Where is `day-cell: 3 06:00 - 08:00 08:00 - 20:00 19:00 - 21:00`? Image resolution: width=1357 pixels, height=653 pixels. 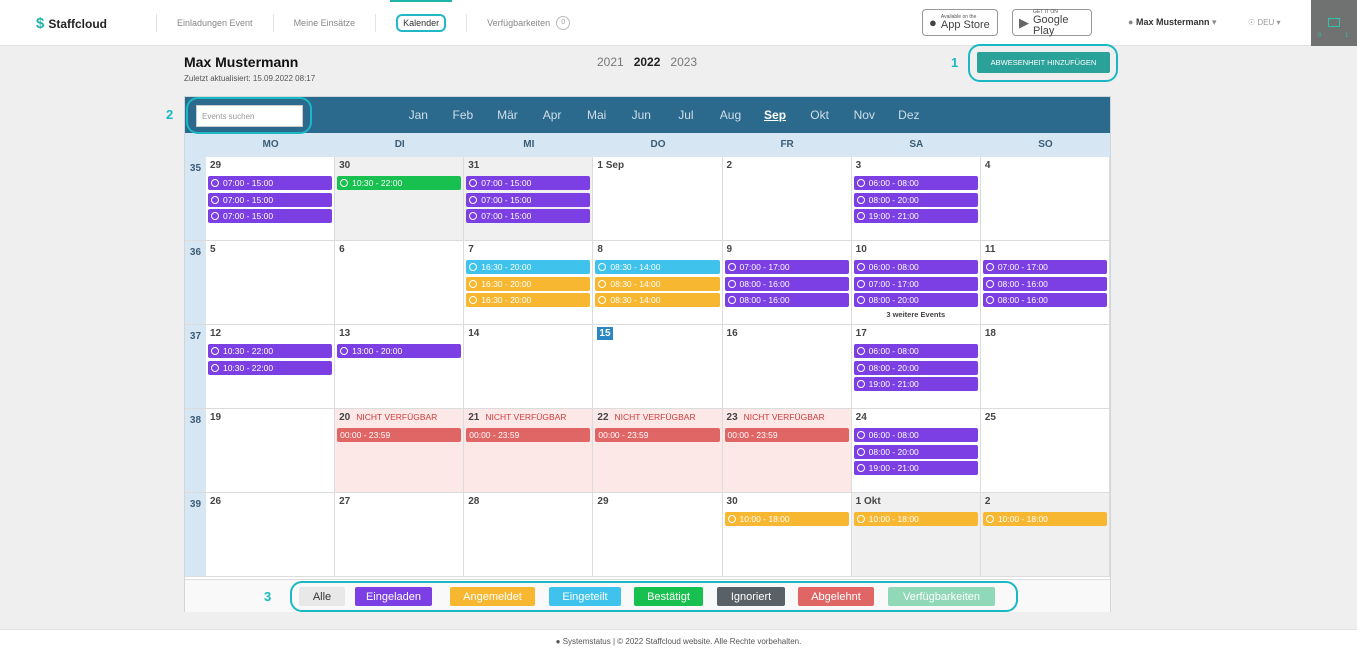
day-cell: 3 06:00 - 08:00 08:00 - 20:00 19:00 - 21:00 is located at coordinates (916, 198).